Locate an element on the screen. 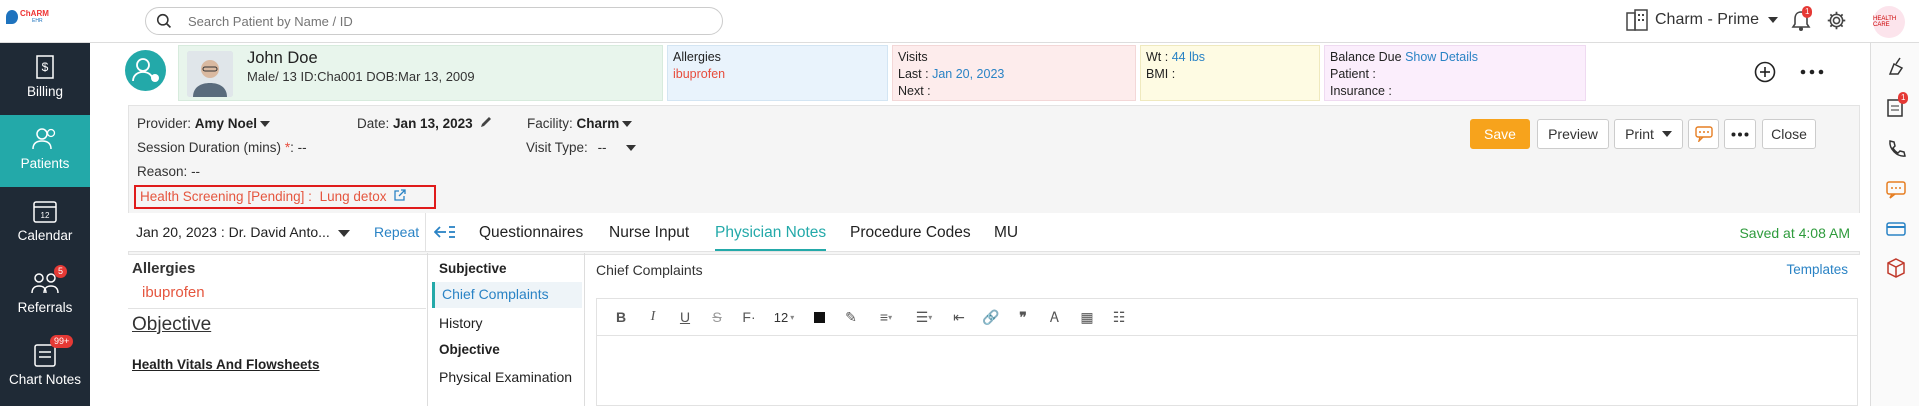  bmi-label: BMI : is located at coordinates (1161, 74).